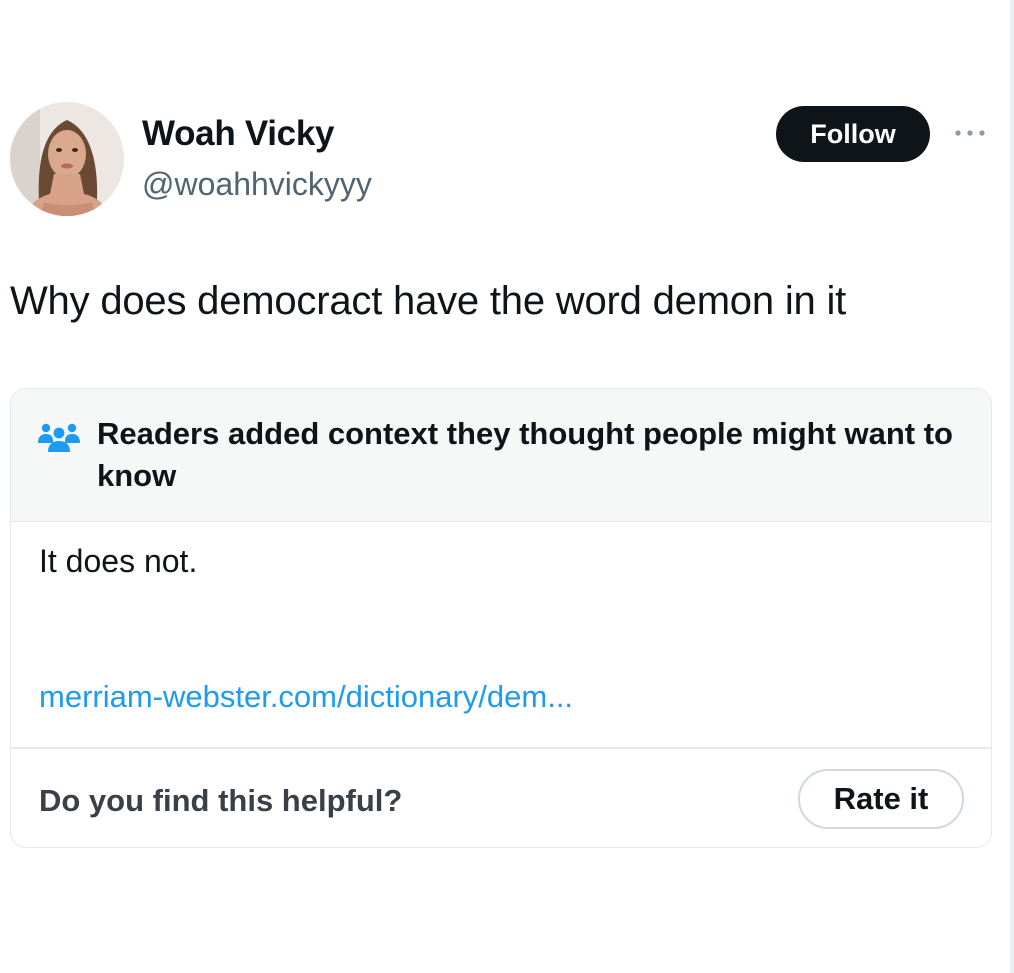  What do you see at coordinates (257, 184) in the screenshot?
I see `author-handle: @woahhvickyyy` at bounding box center [257, 184].